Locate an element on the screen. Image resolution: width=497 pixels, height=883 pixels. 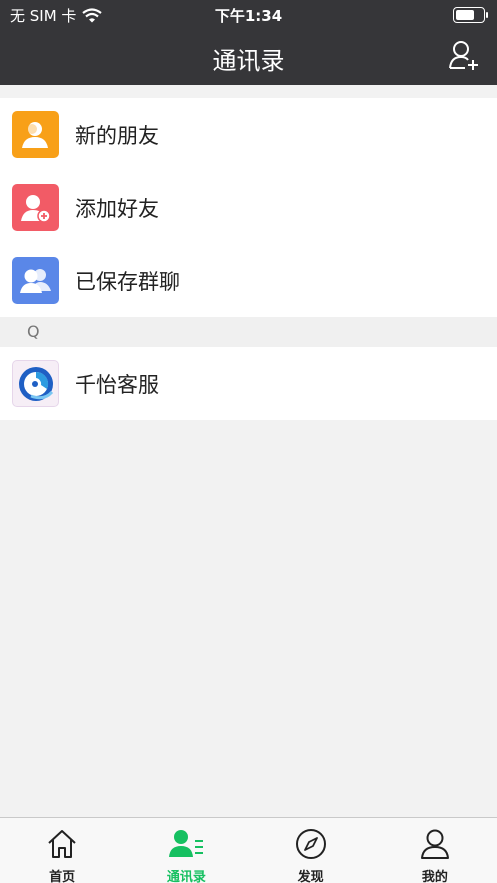
tab-profile: 我的 is located at coordinates (435, 850).